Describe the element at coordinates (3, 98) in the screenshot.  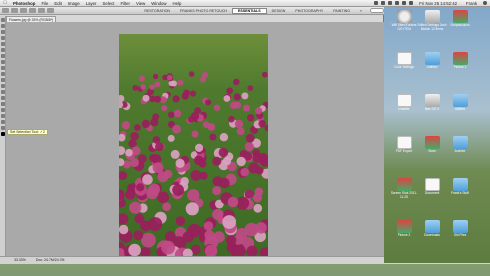
I see `pen-tool-icon` at that location.